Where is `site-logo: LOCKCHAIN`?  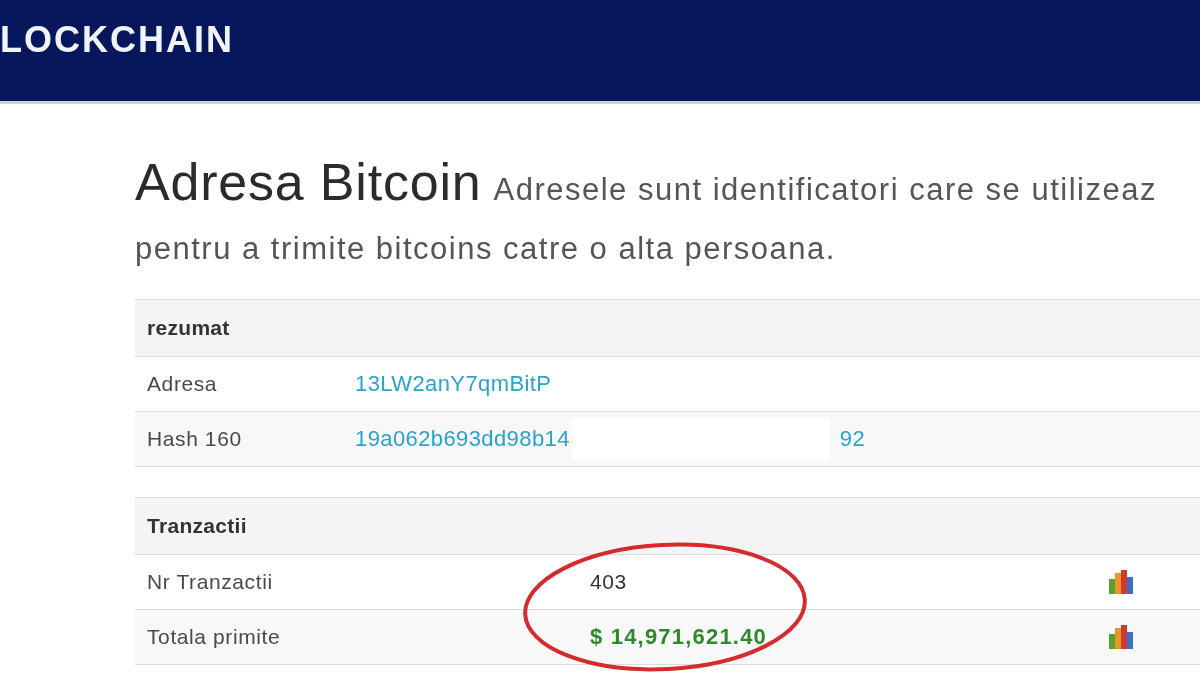 site-logo: LOCKCHAIN is located at coordinates (117, 40).